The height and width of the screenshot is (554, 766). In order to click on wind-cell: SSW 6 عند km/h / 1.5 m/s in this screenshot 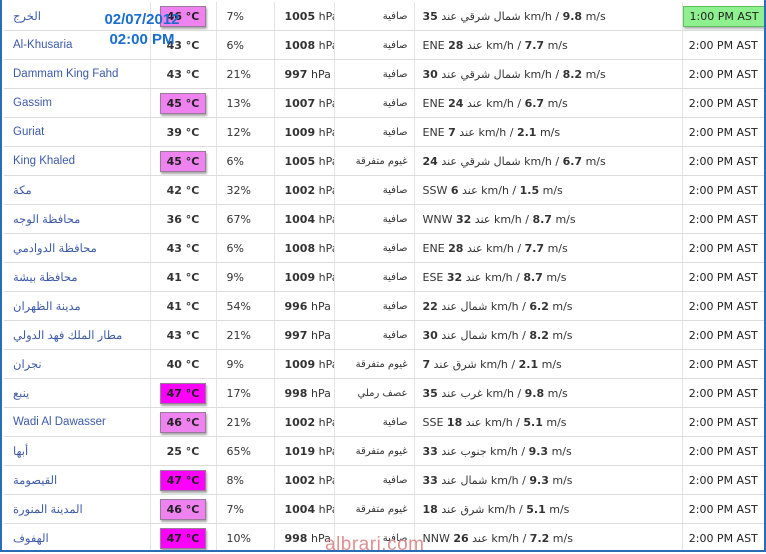, I will do `click(548, 190)`.